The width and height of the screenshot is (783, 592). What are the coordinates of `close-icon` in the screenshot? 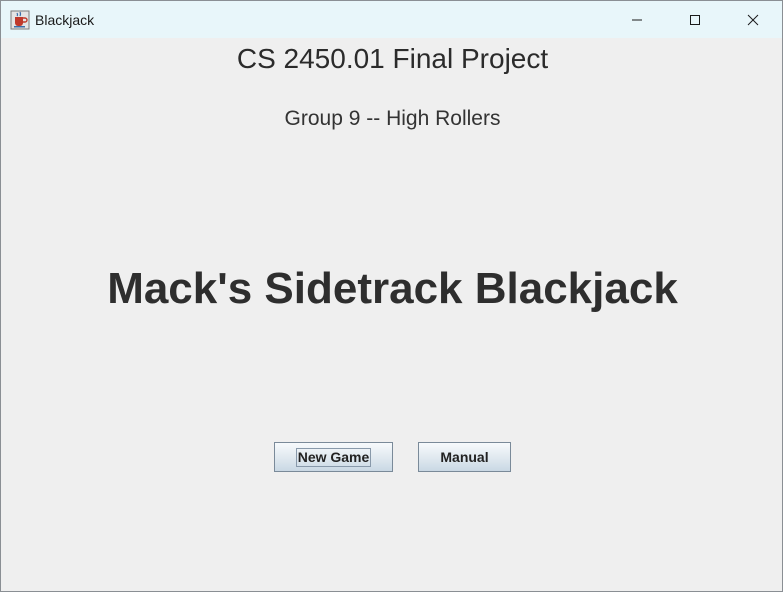 It's located at (753, 19).